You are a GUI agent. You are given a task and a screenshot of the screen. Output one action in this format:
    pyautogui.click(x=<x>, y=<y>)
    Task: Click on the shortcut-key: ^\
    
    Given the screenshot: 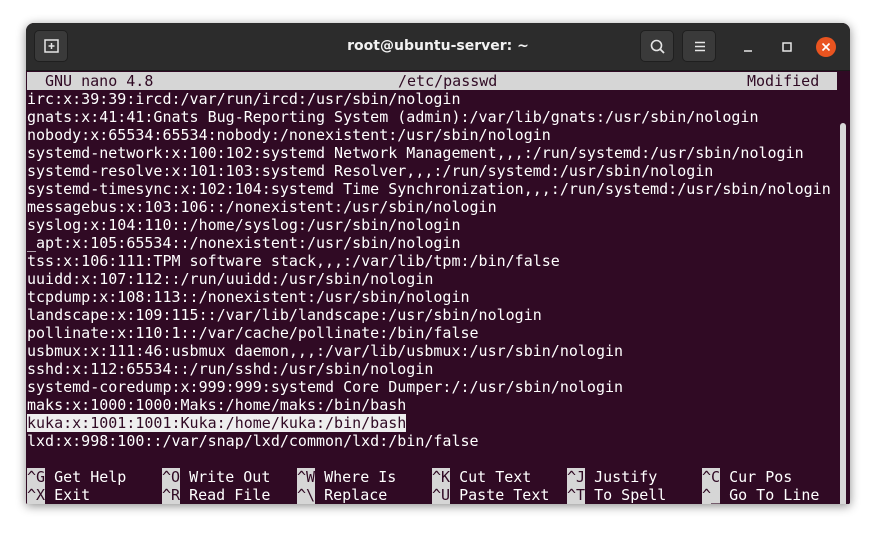 What is the action you would take?
    pyautogui.click(x=306, y=495)
    